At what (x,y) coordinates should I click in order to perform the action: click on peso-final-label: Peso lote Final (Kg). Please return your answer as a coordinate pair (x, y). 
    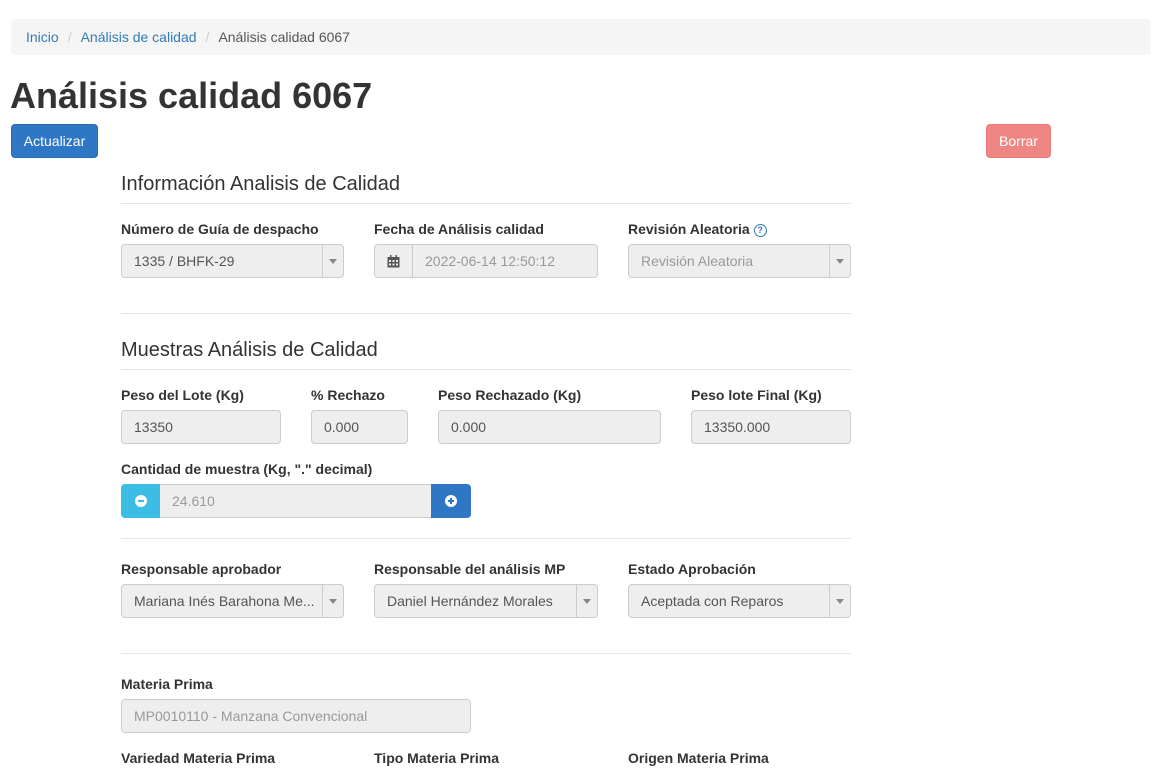
    Looking at the image, I should click on (756, 395).